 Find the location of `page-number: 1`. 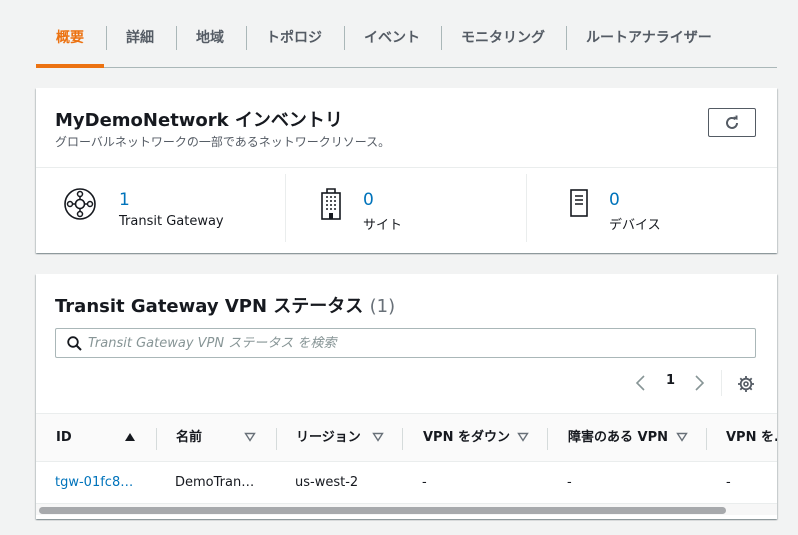

page-number: 1 is located at coordinates (670, 380).